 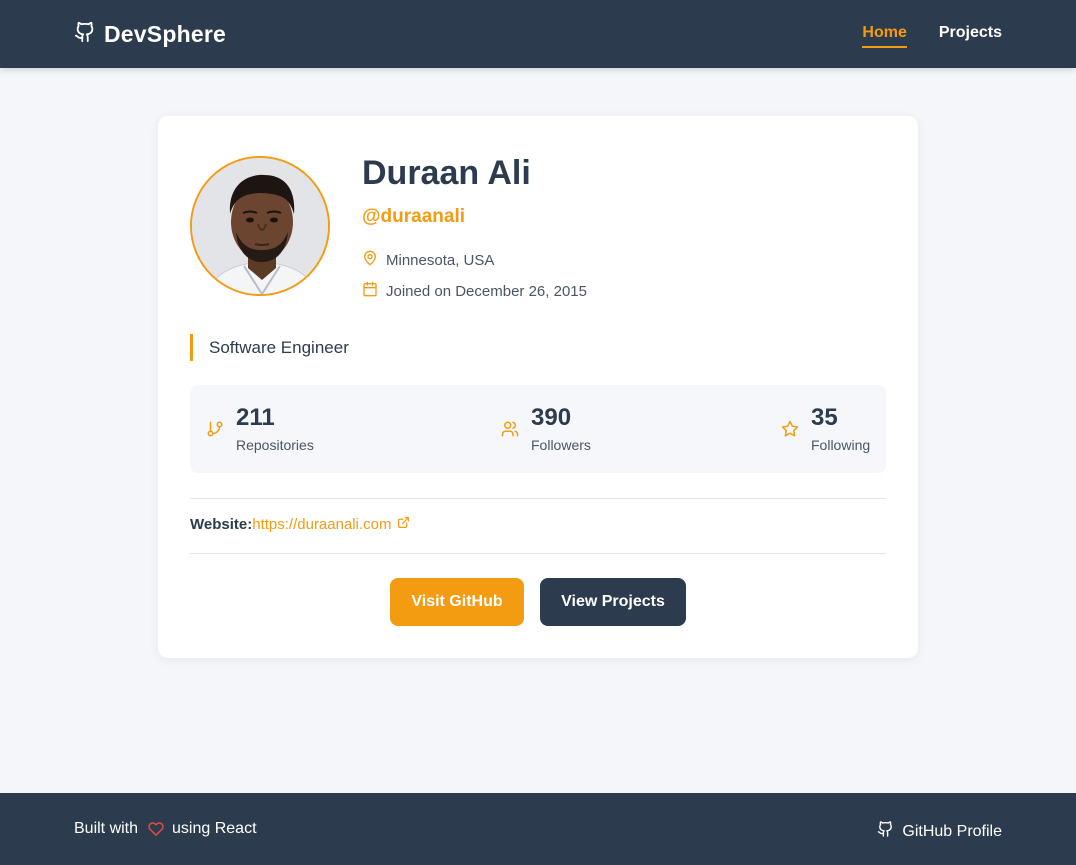 What do you see at coordinates (884, 36) in the screenshot?
I see `nav-link-home: Home` at bounding box center [884, 36].